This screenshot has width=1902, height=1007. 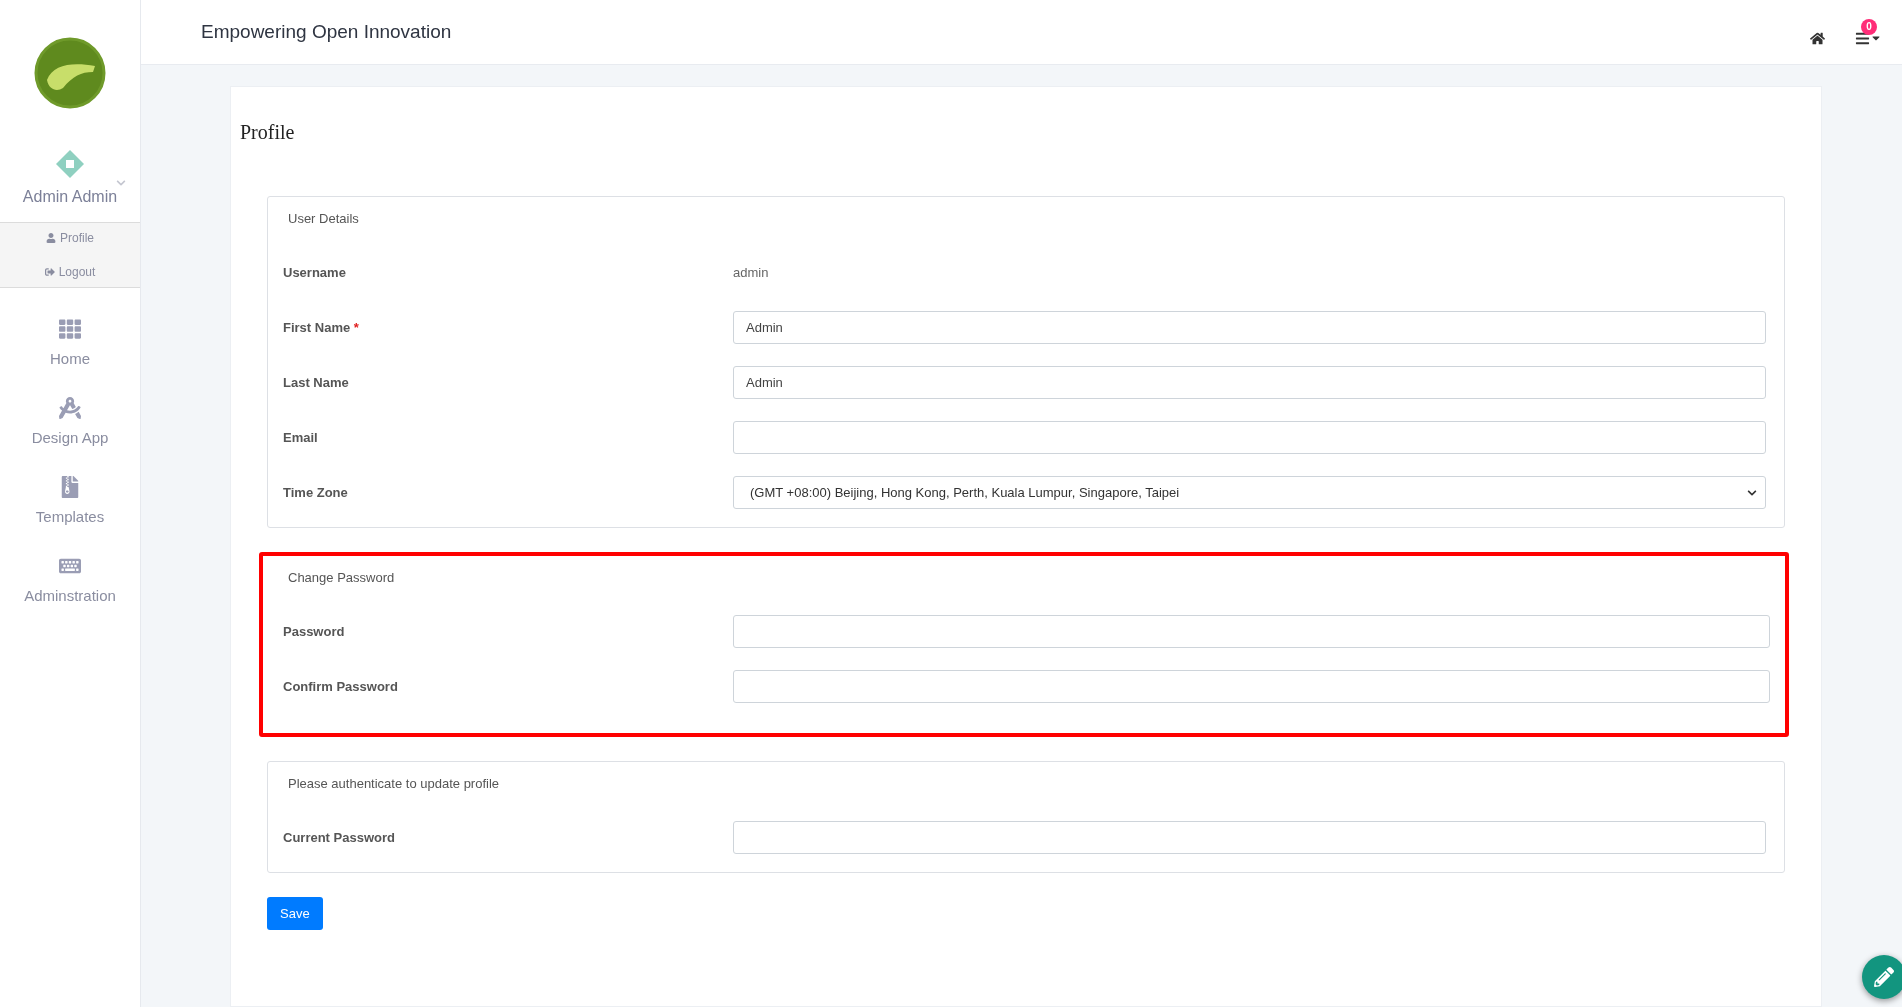 What do you see at coordinates (1026, 577) in the screenshot?
I see `section-legend: Change Password` at bounding box center [1026, 577].